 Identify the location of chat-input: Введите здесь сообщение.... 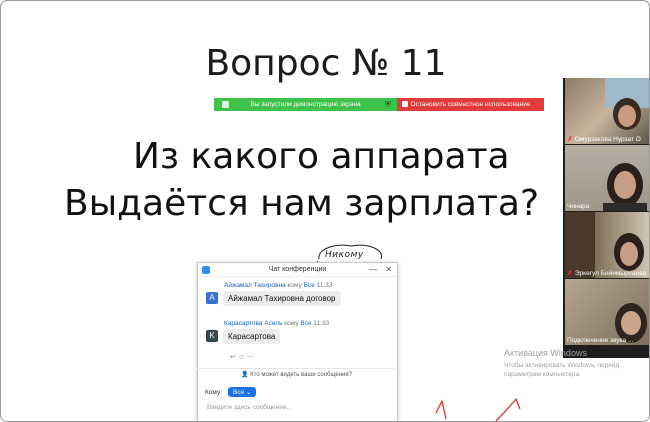
(249, 407).